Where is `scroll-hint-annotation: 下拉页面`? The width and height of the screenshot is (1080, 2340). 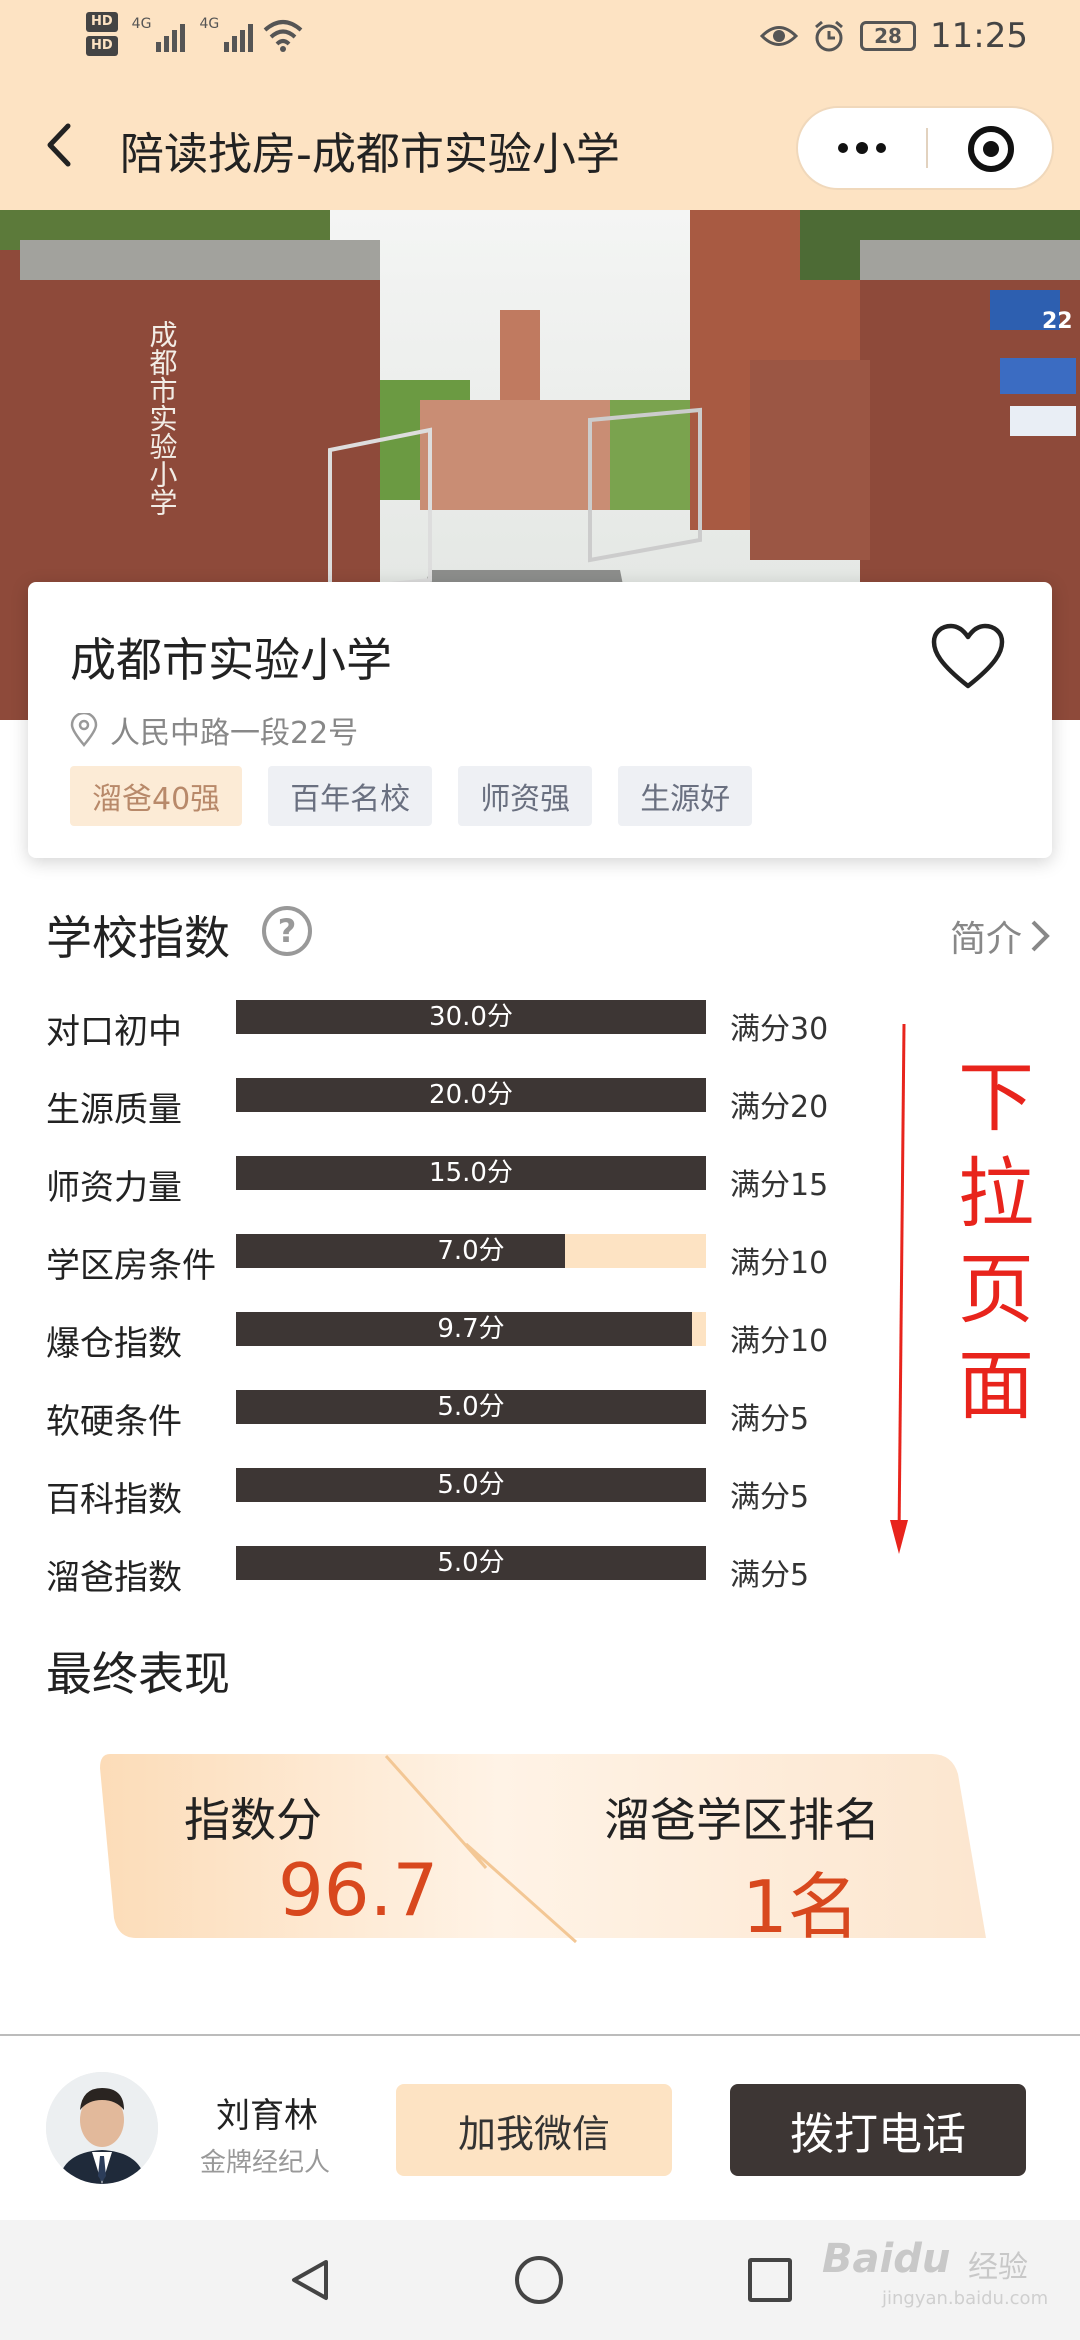 scroll-hint-annotation: 下拉页面 is located at coordinates (996, 1241).